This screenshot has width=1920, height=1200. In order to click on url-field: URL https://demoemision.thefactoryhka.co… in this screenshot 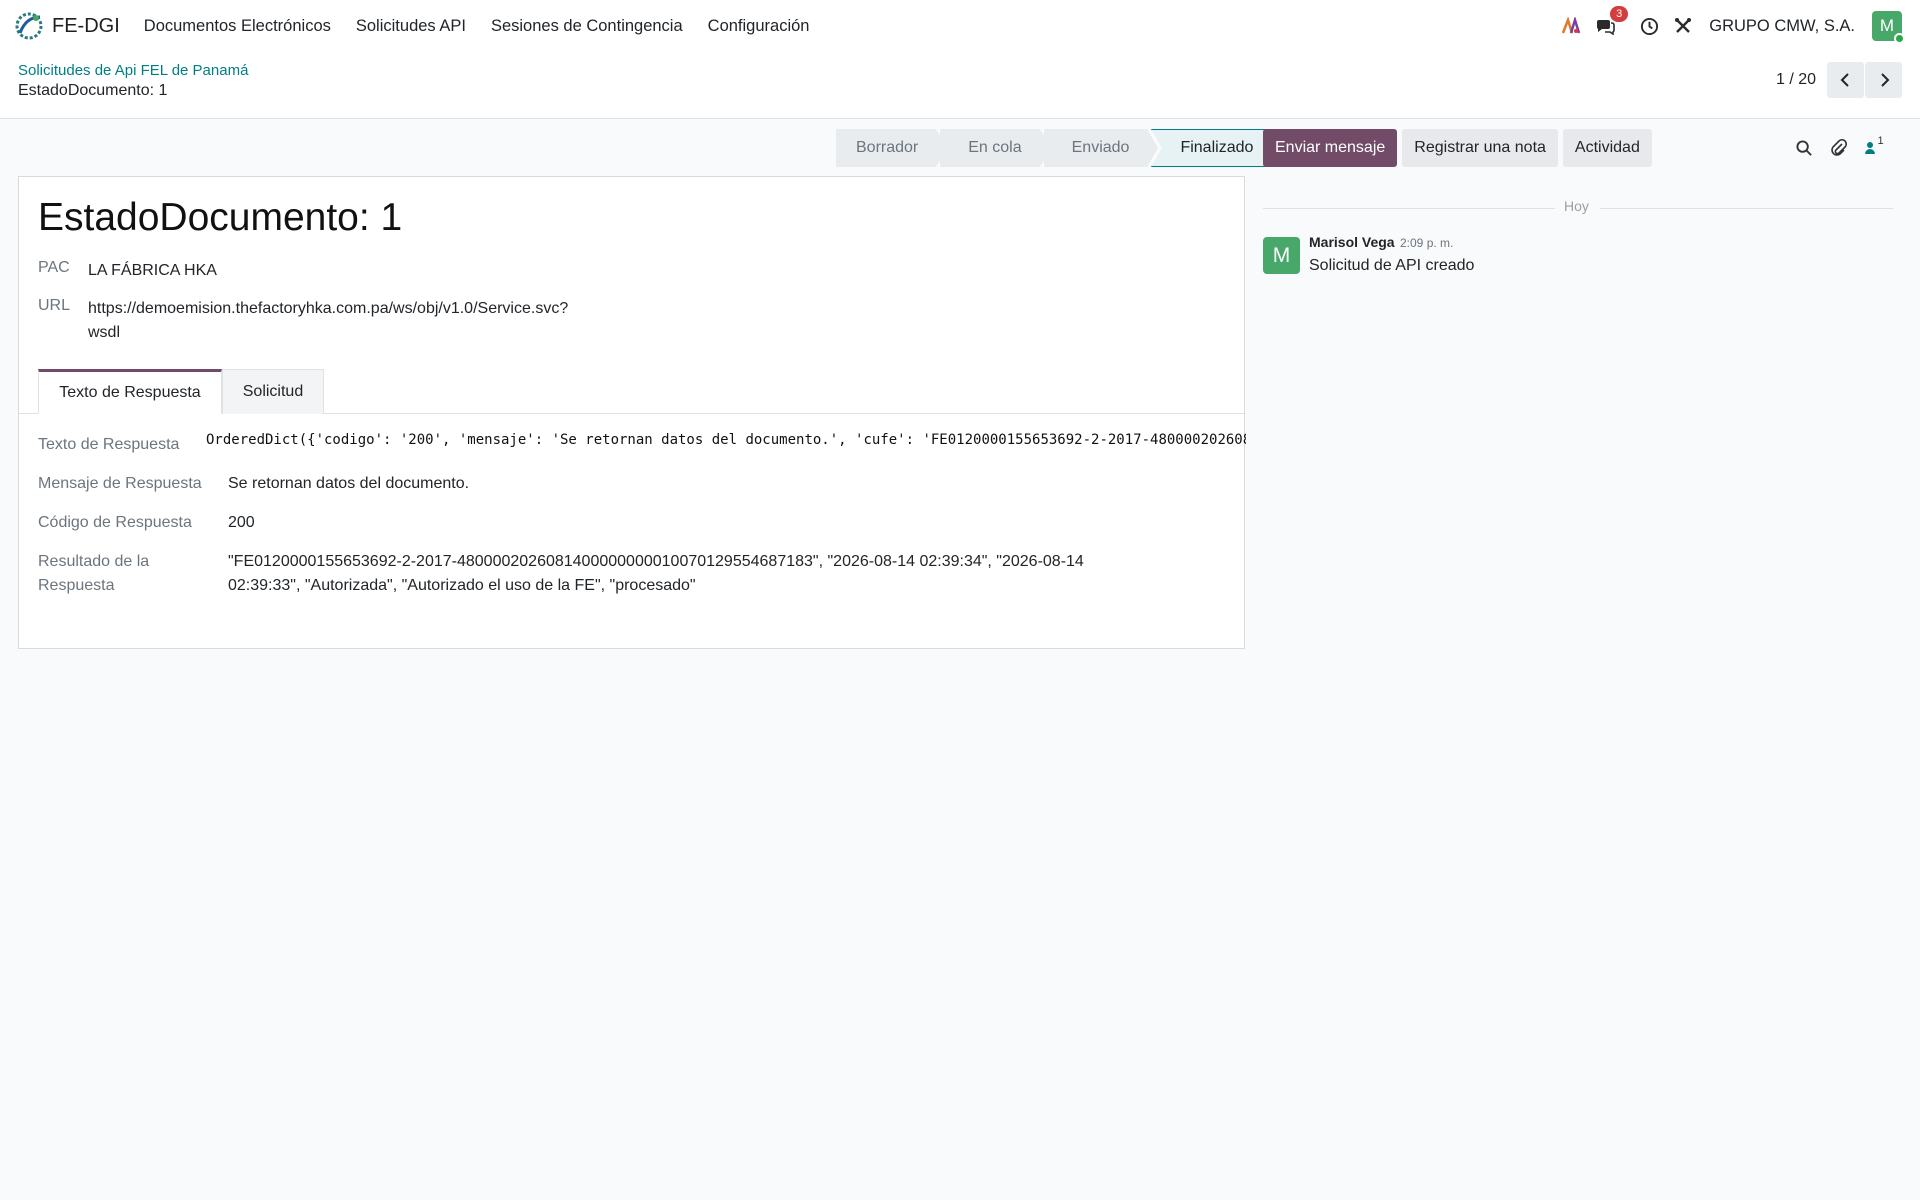, I will do `click(303, 321)`.